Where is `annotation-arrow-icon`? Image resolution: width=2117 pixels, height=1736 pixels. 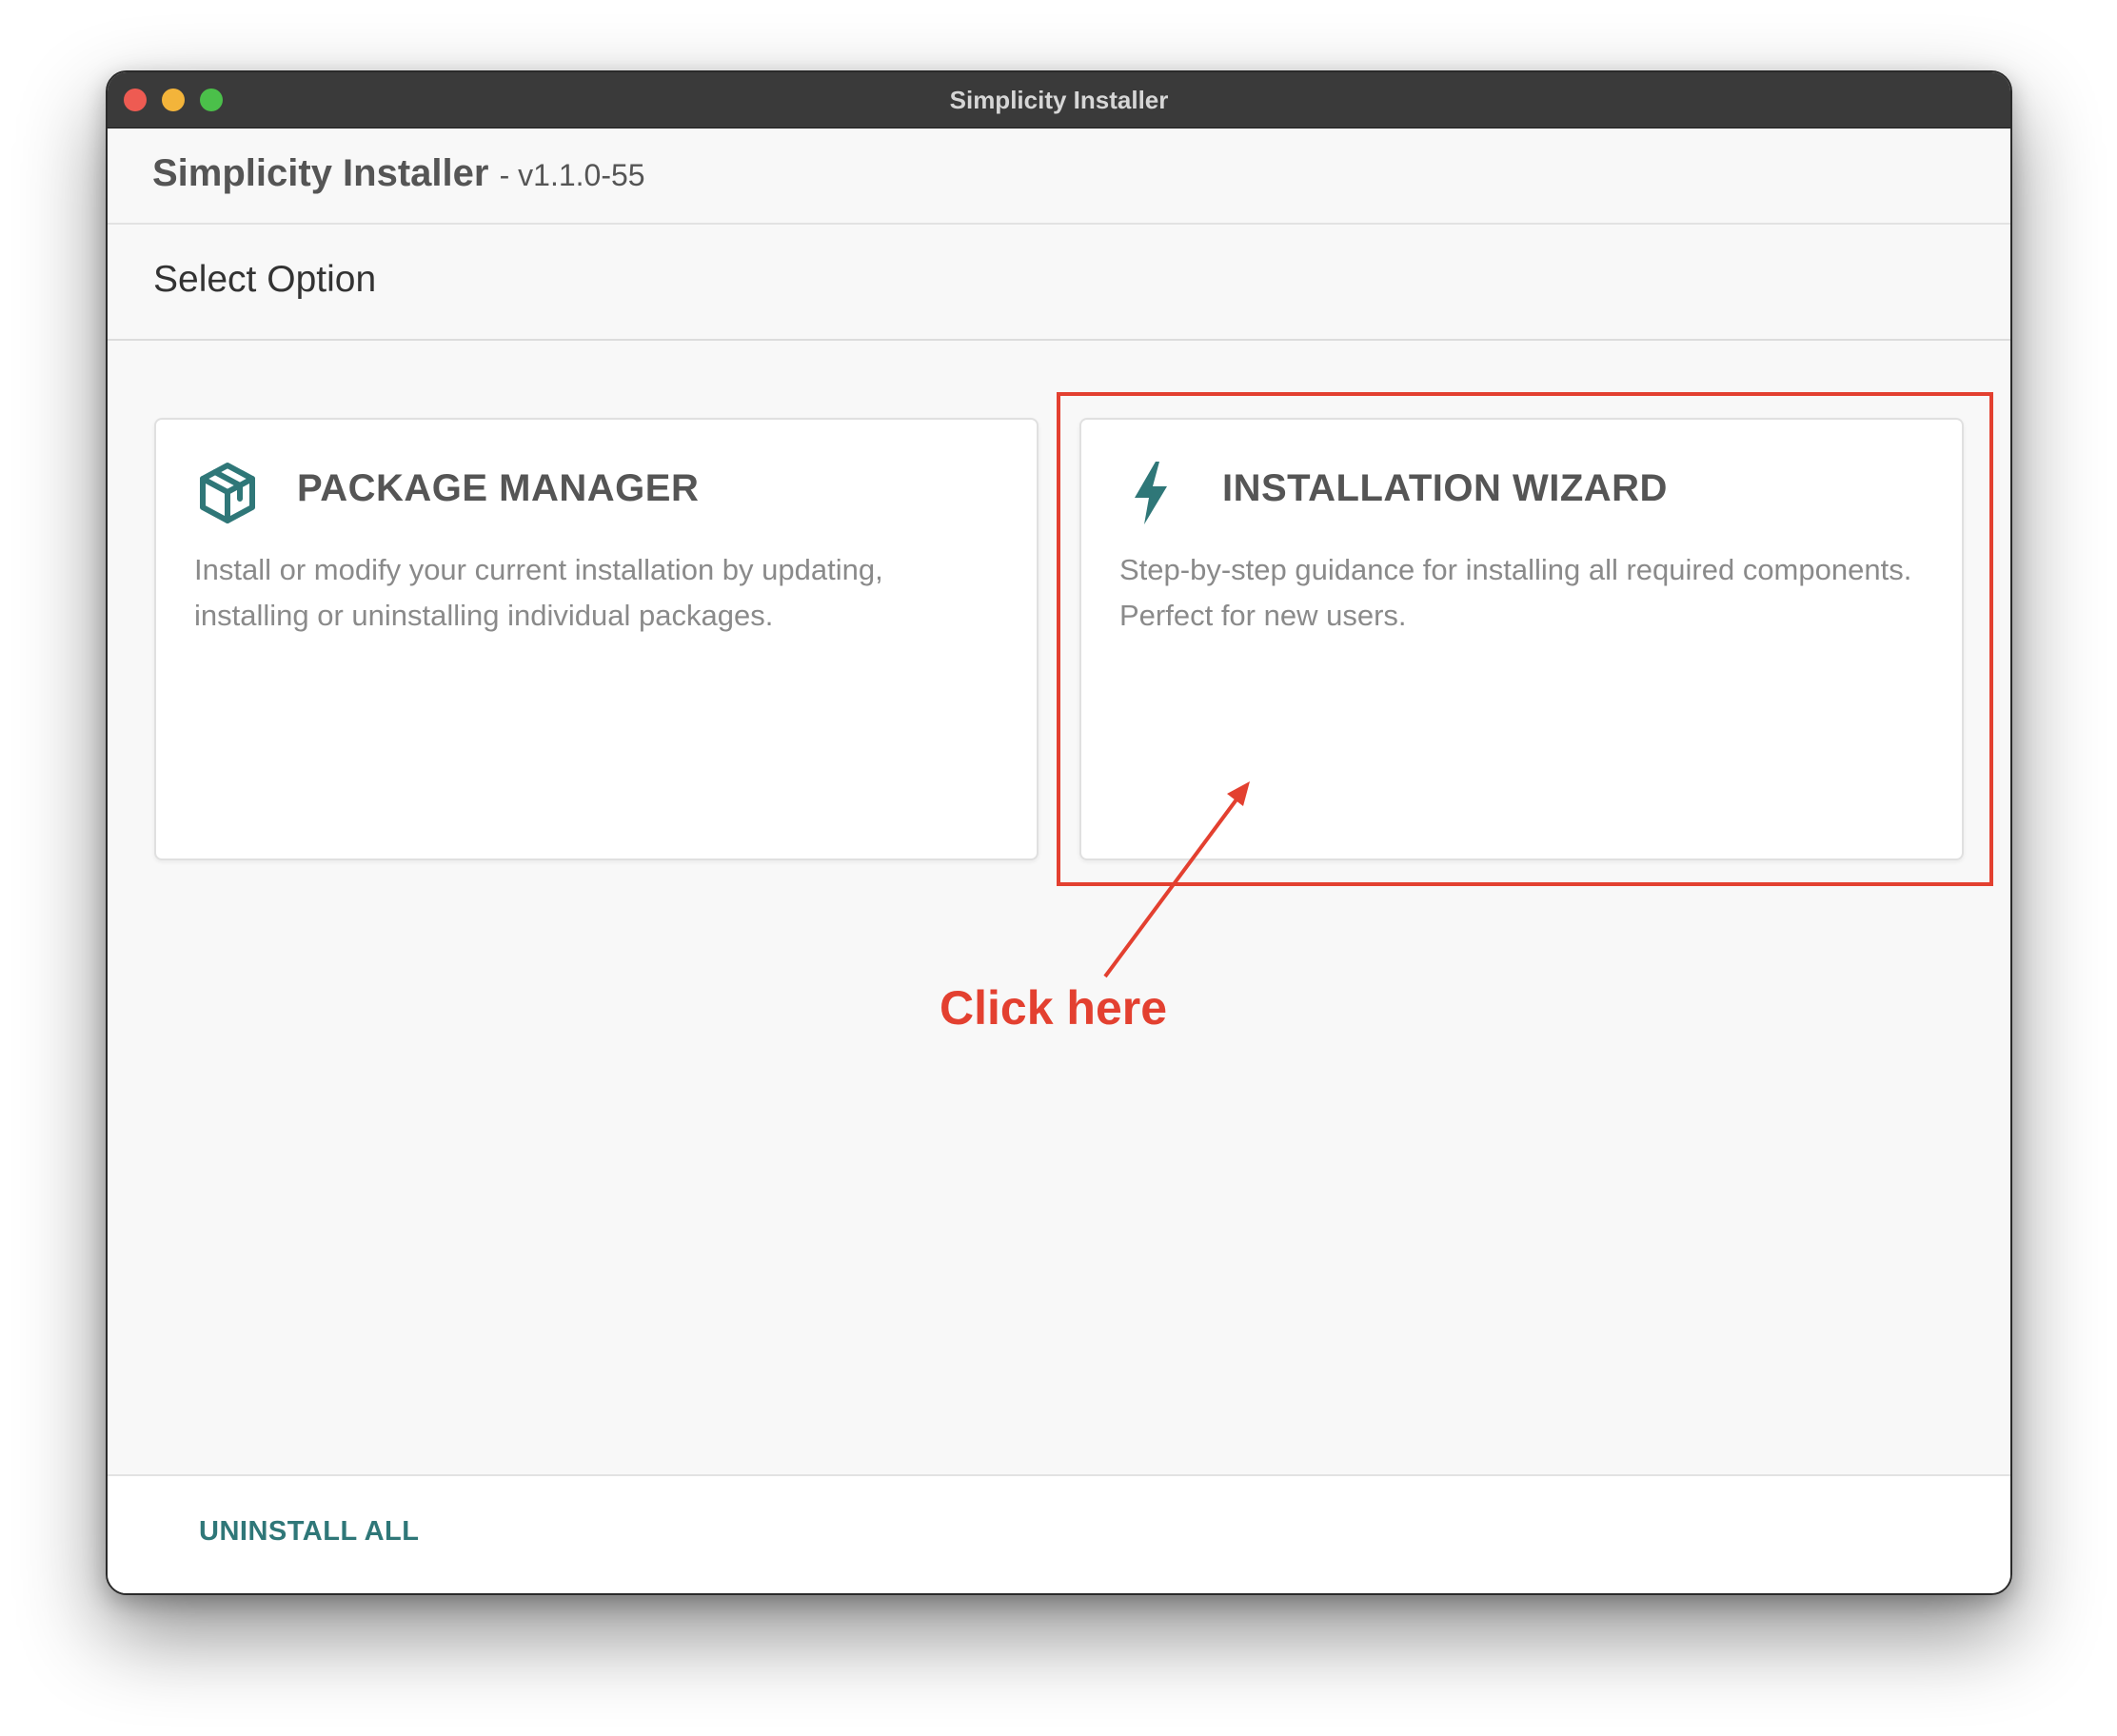
annotation-arrow-icon is located at coordinates (1177, 879).